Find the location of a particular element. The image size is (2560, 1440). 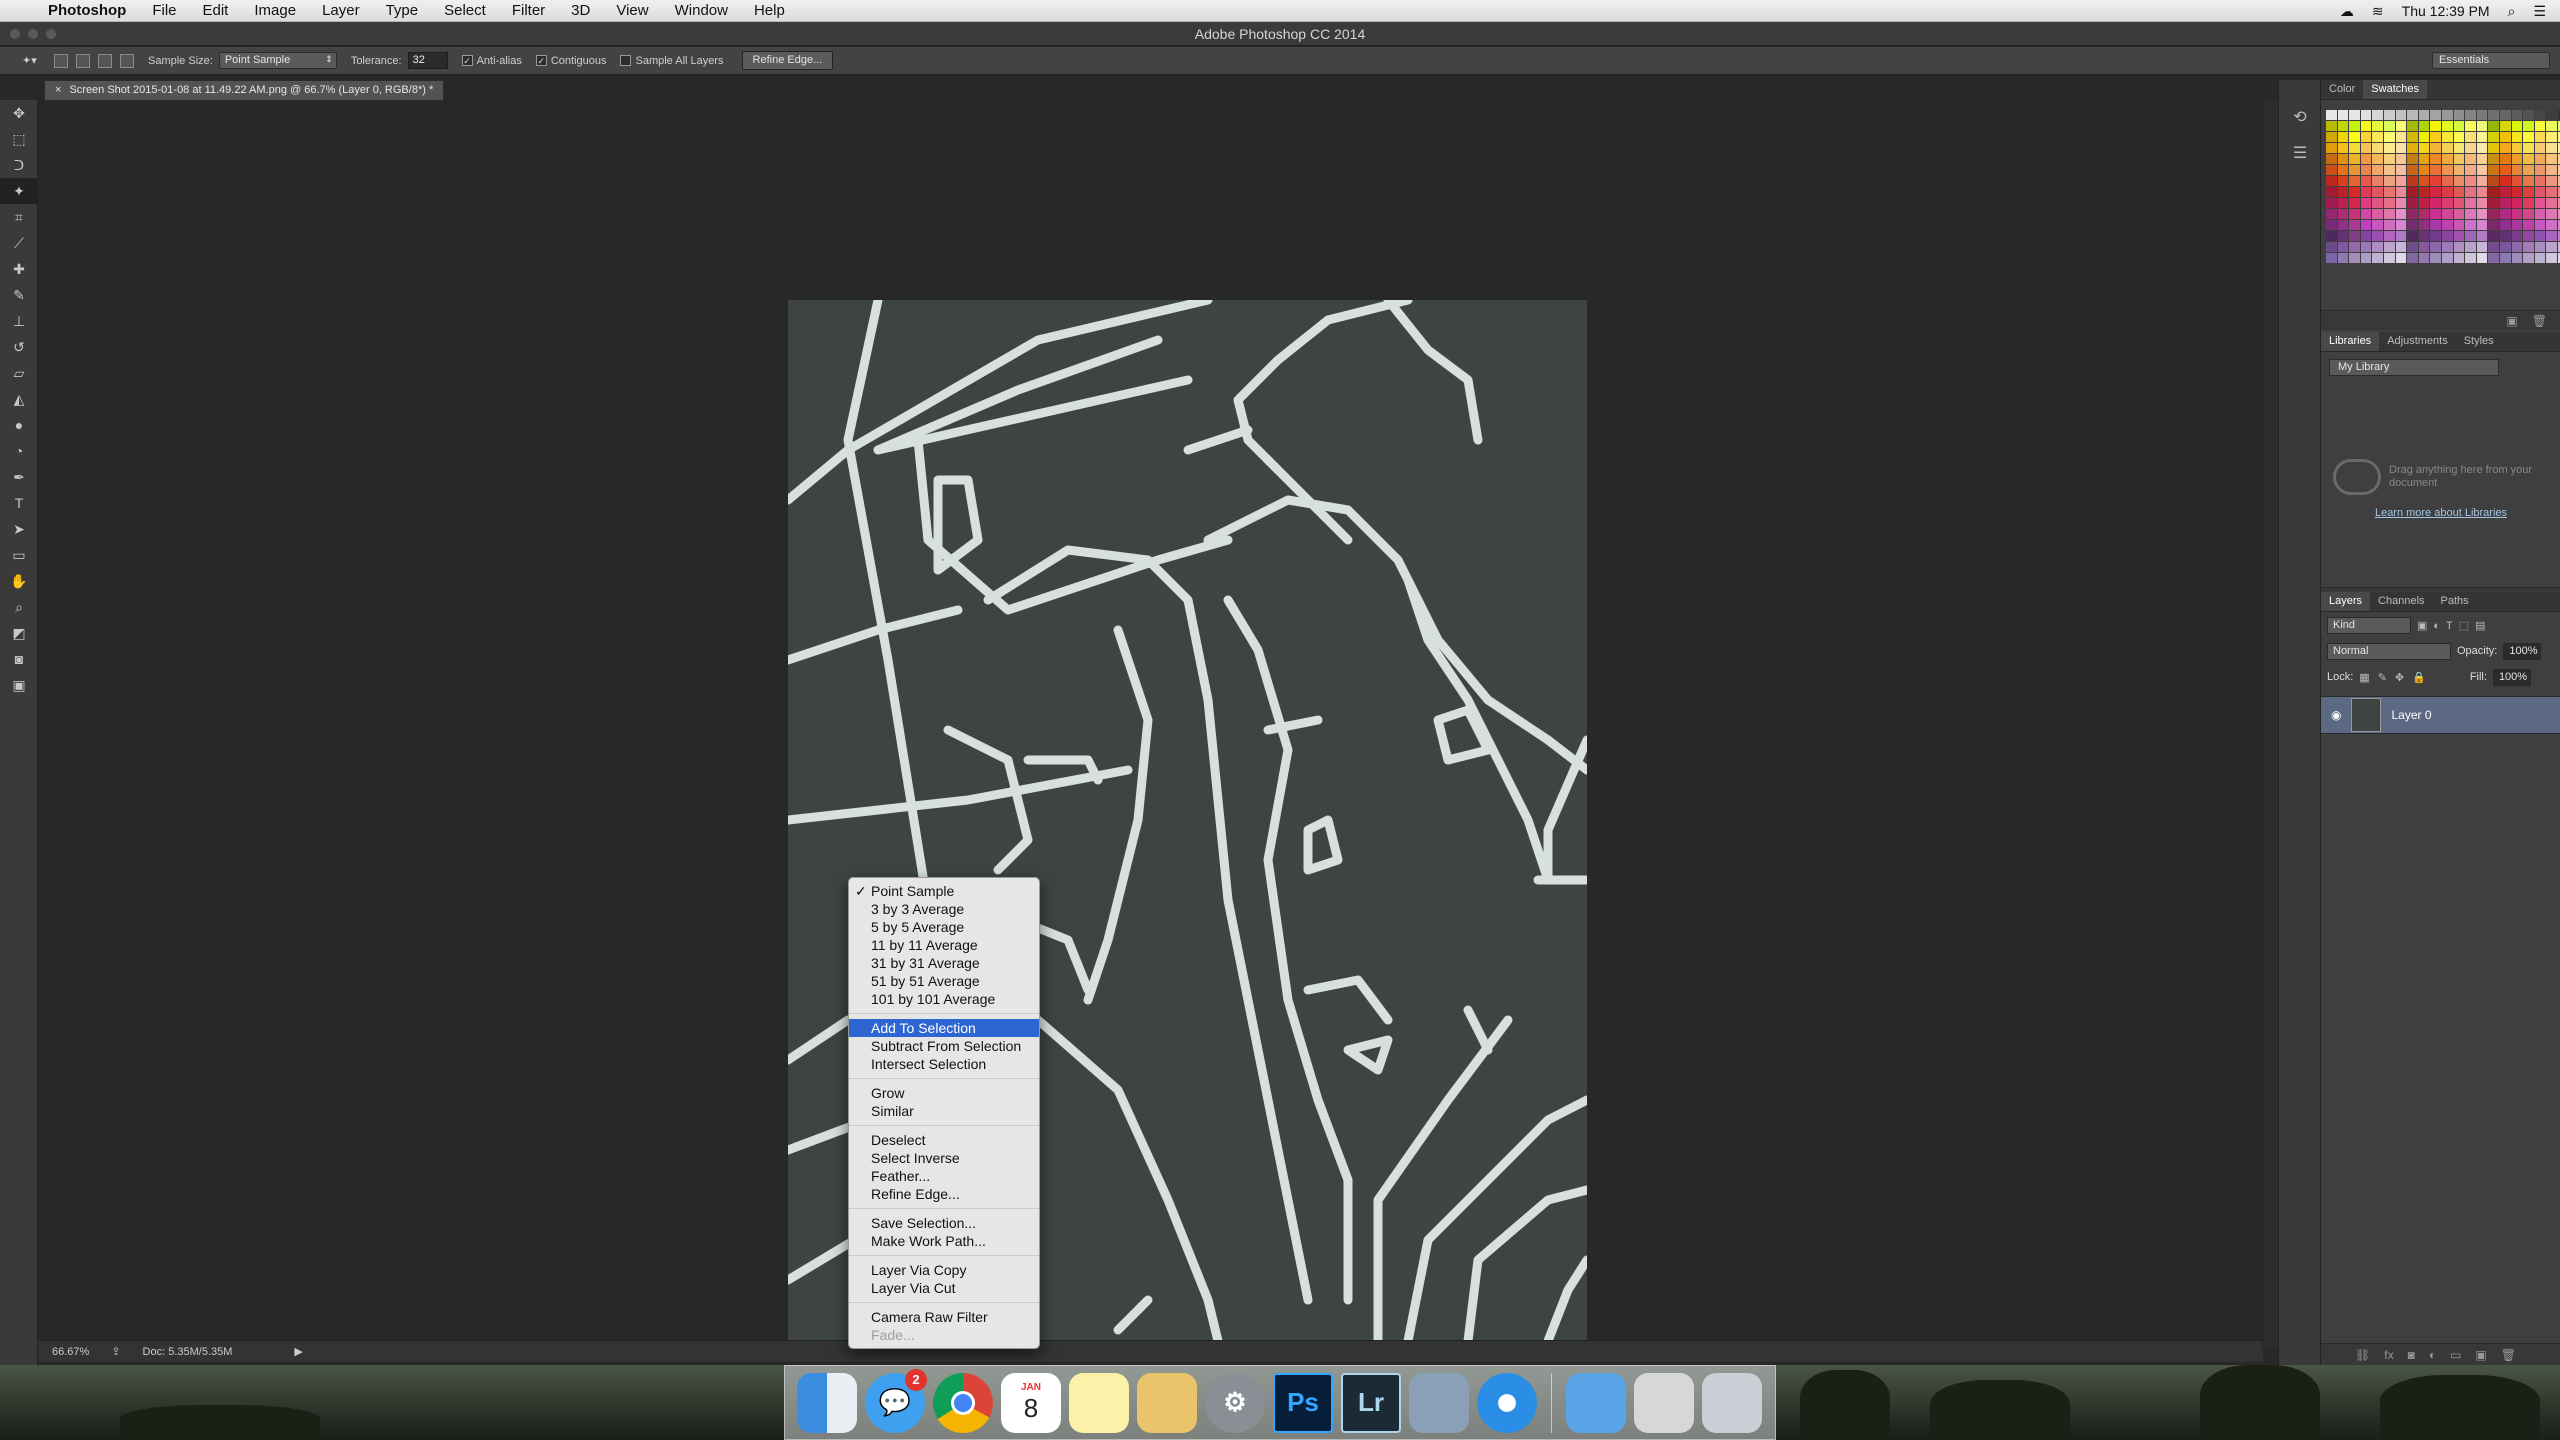

link-layers-icon: ⛓ is located at coordinates (2362, 1355).